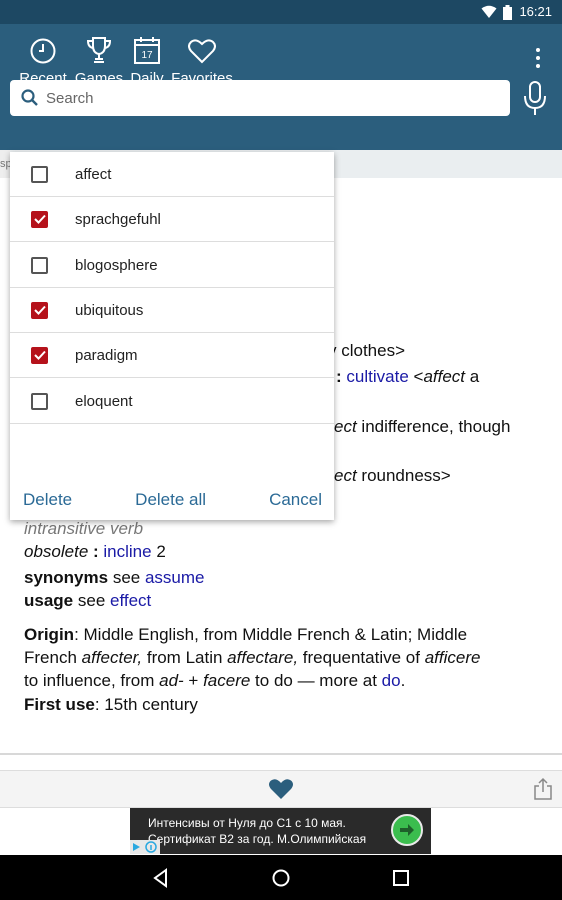 The width and height of the screenshot is (562, 900). What do you see at coordinates (161, 878) in the screenshot?
I see `back-icon` at bounding box center [161, 878].